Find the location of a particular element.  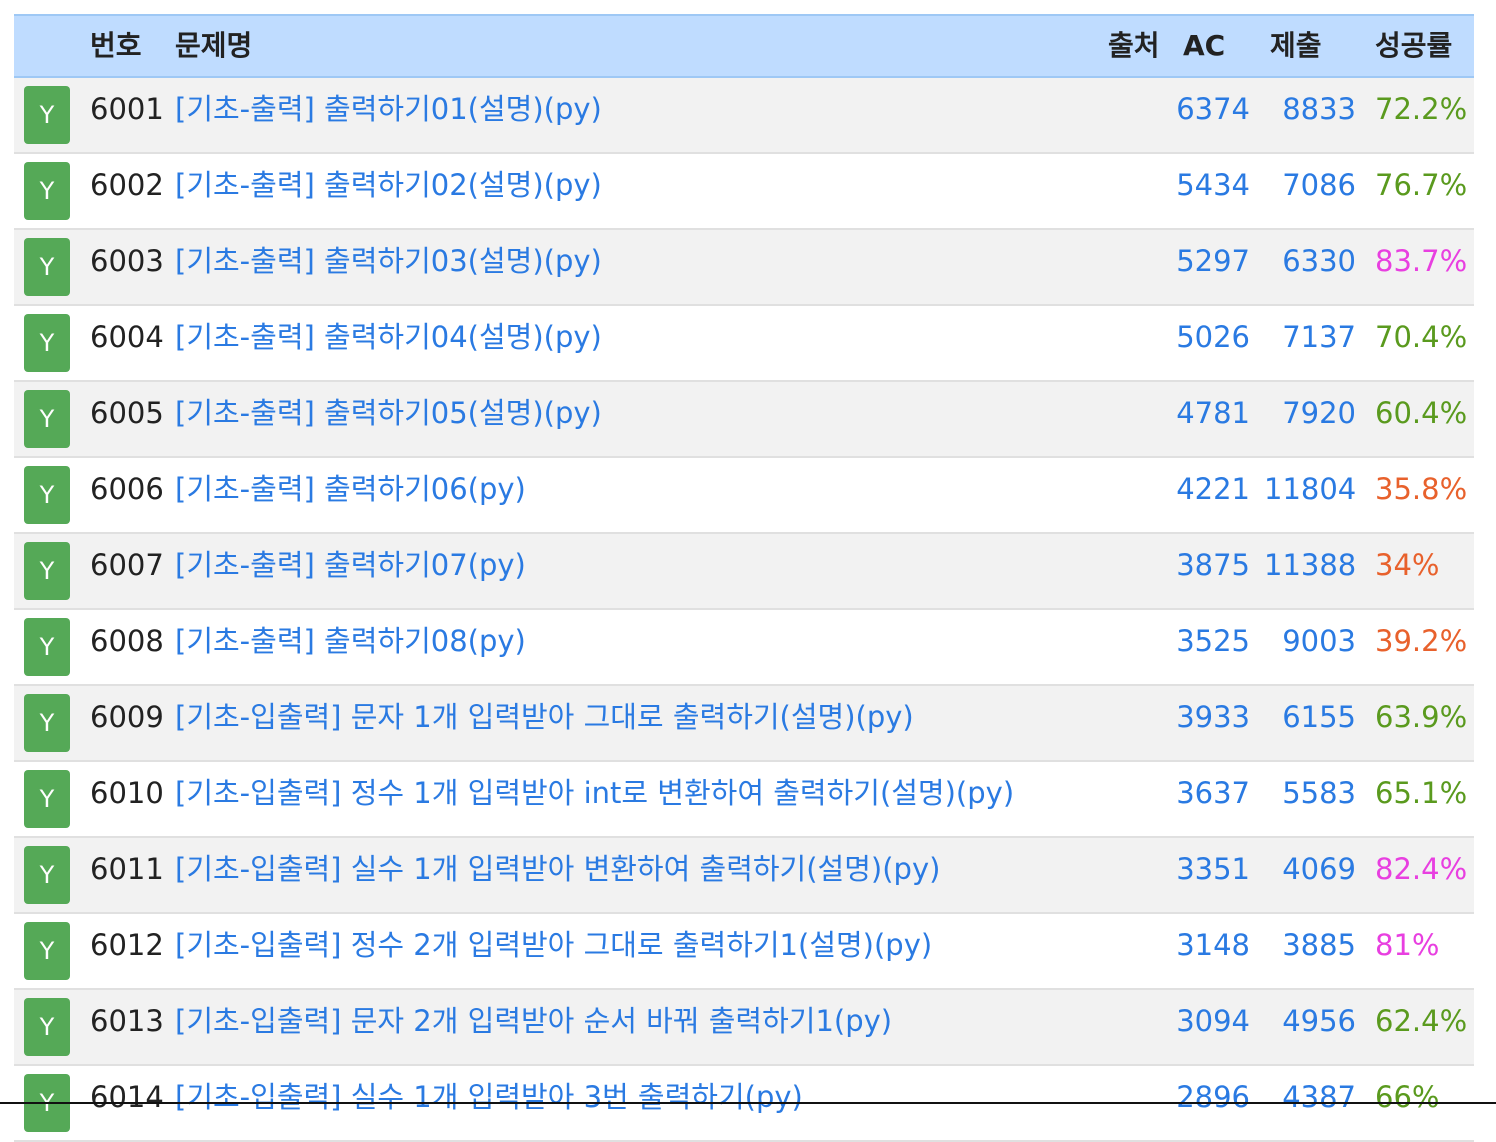

ac-count-link: 3875 is located at coordinates (1210, 571).